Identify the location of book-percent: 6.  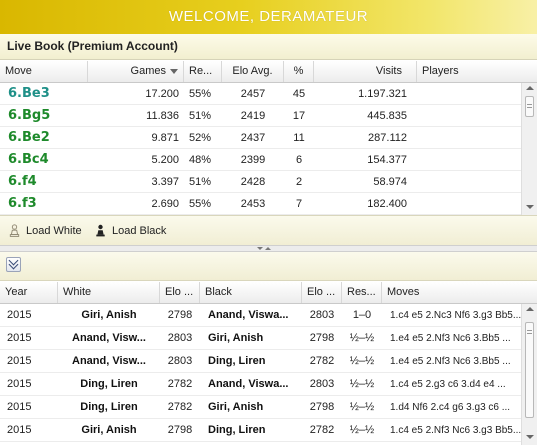
(299, 160).